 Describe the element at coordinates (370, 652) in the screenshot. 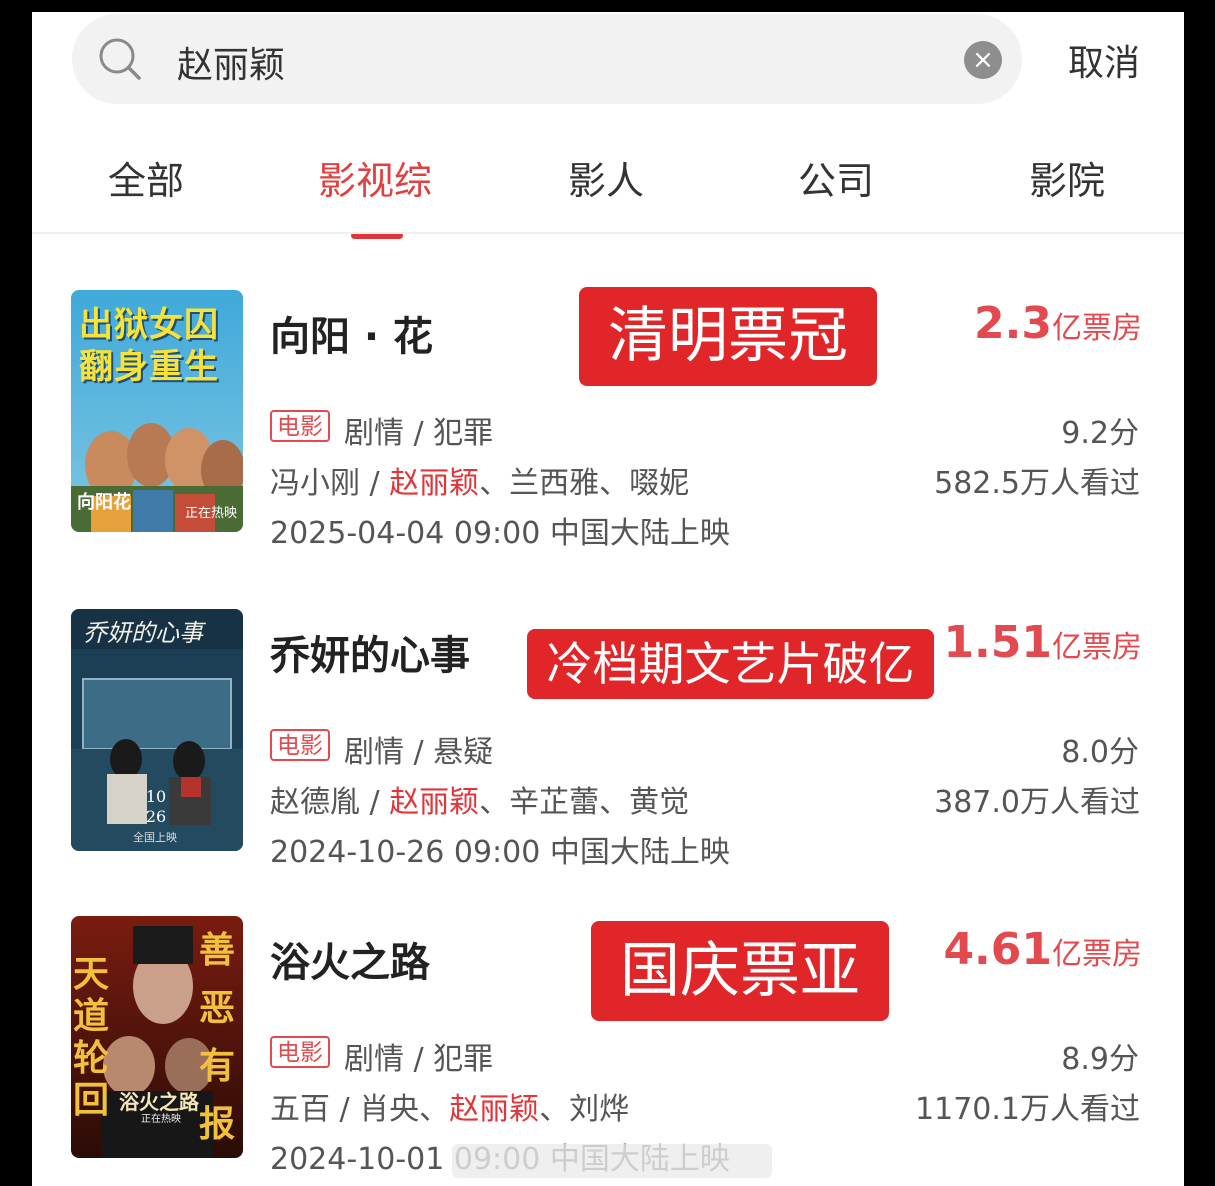

I see `movie-title: 乔妍的心事` at that location.